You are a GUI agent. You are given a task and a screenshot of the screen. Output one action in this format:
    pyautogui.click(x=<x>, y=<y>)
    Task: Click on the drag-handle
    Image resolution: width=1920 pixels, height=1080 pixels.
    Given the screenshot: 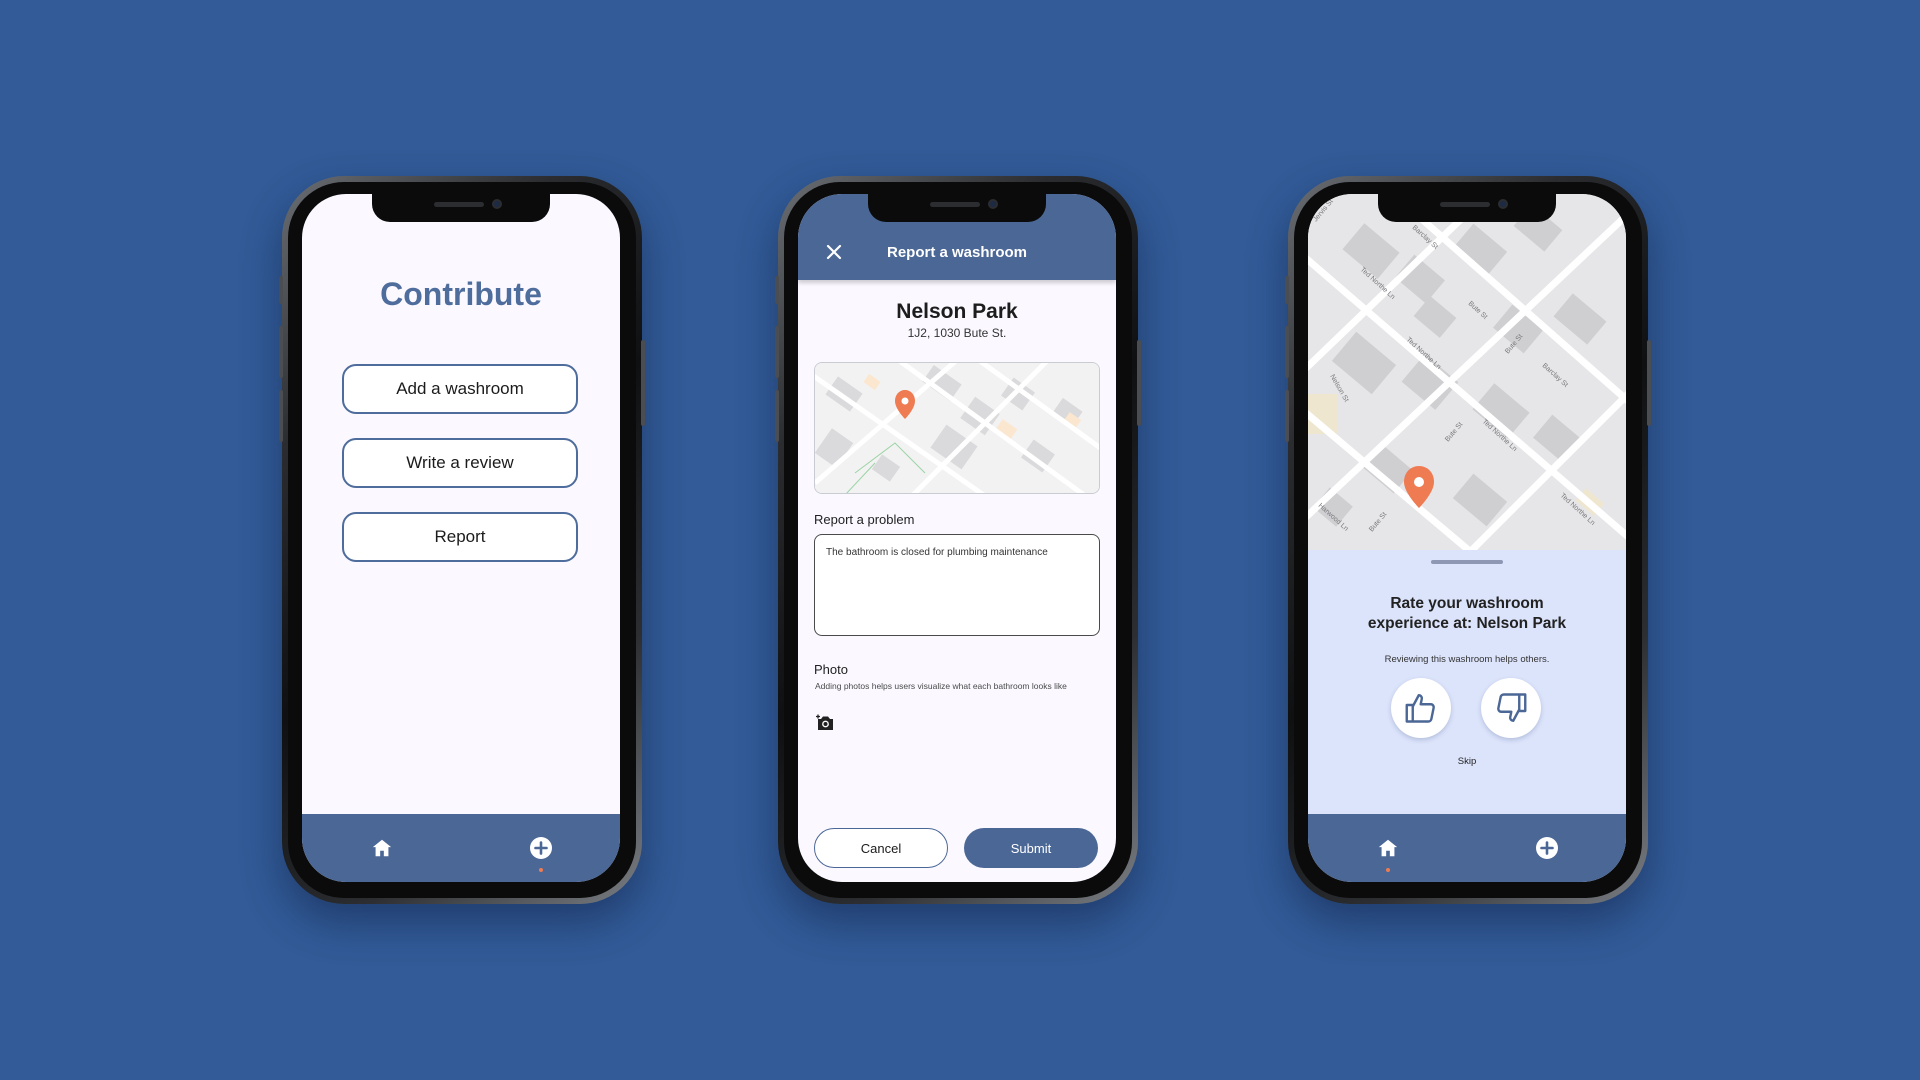 What is the action you would take?
    pyautogui.click(x=1467, y=562)
    